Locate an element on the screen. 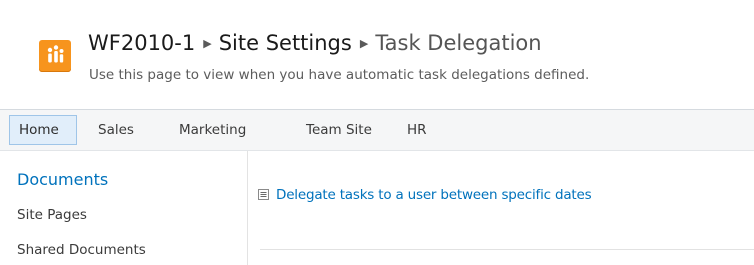 The width and height of the screenshot is (754, 265). breadcrumb-site-link: WF2010-1 is located at coordinates (141, 43).